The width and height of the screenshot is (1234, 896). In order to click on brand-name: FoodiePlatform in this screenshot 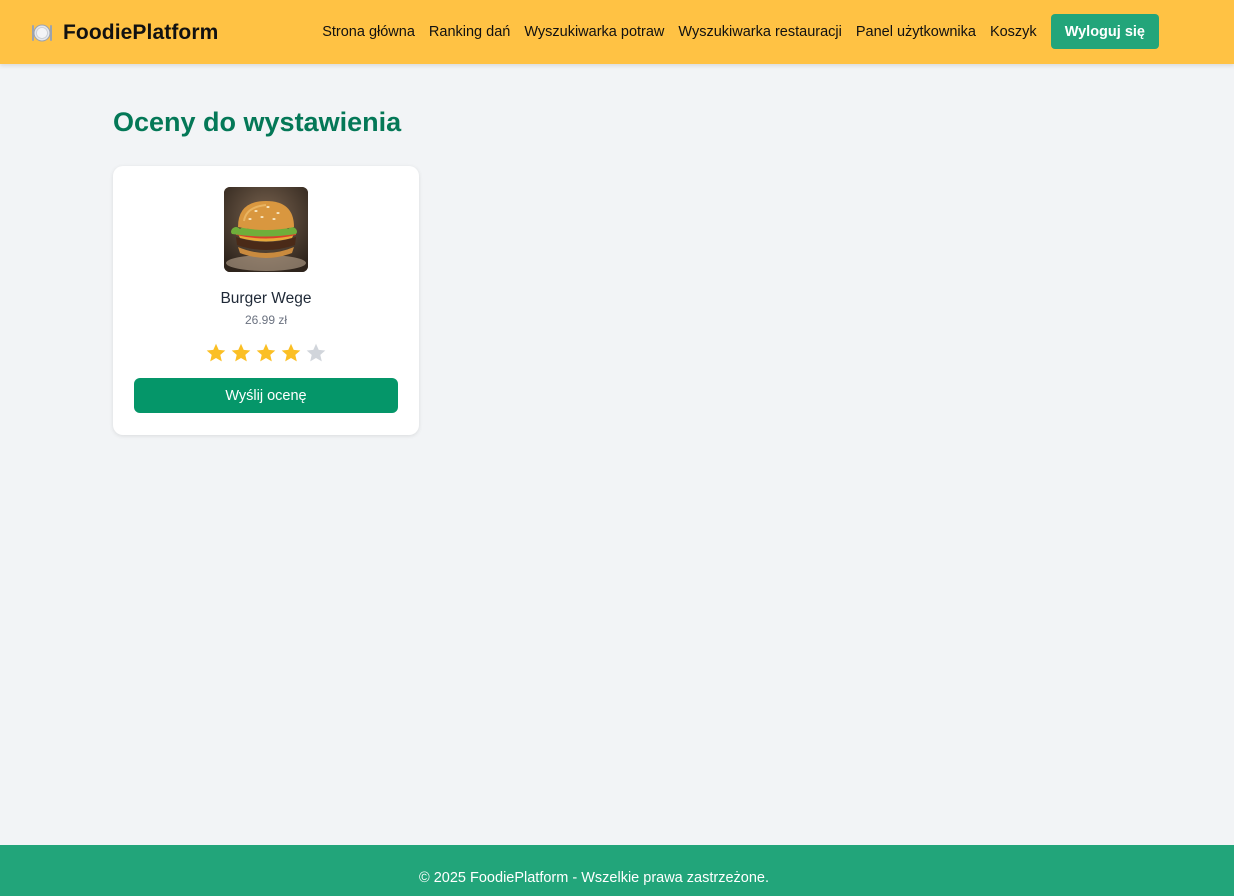, I will do `click(141, 32)`.